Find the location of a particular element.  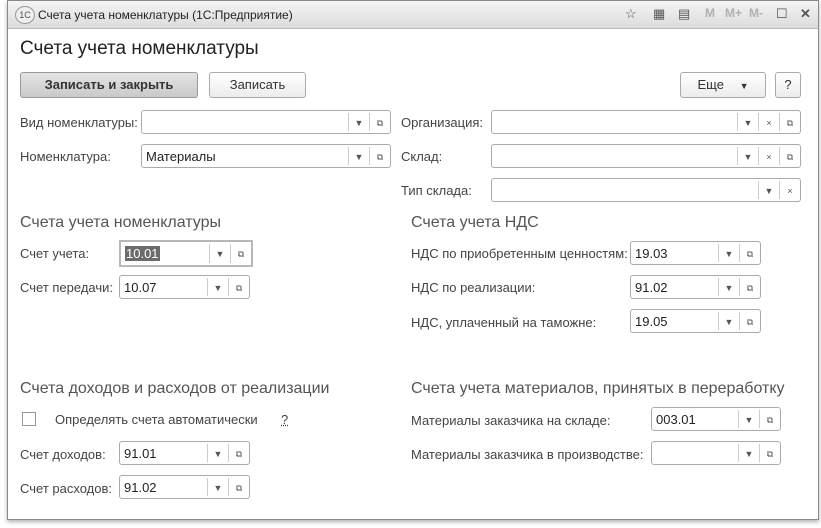

calculator-icon: ▦ is located at coordinates (659, 14).